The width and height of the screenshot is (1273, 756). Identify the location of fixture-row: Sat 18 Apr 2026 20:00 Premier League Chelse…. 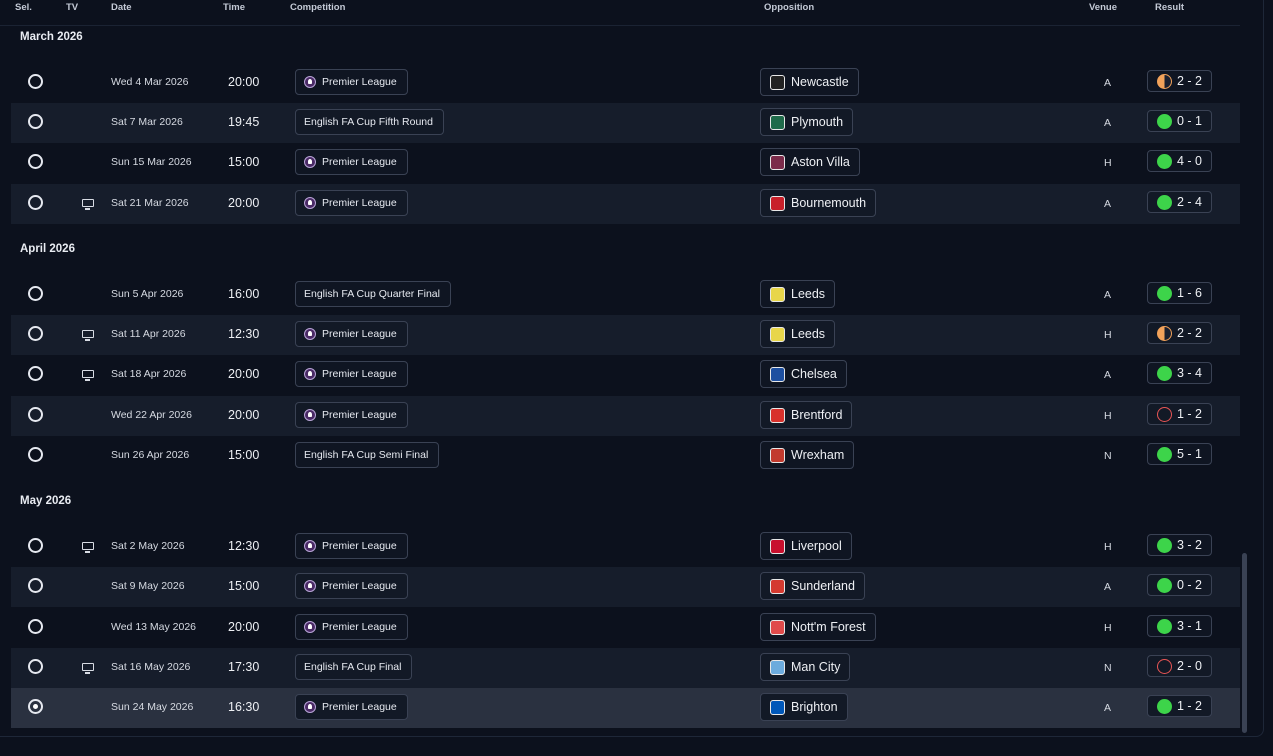
(625, 375).